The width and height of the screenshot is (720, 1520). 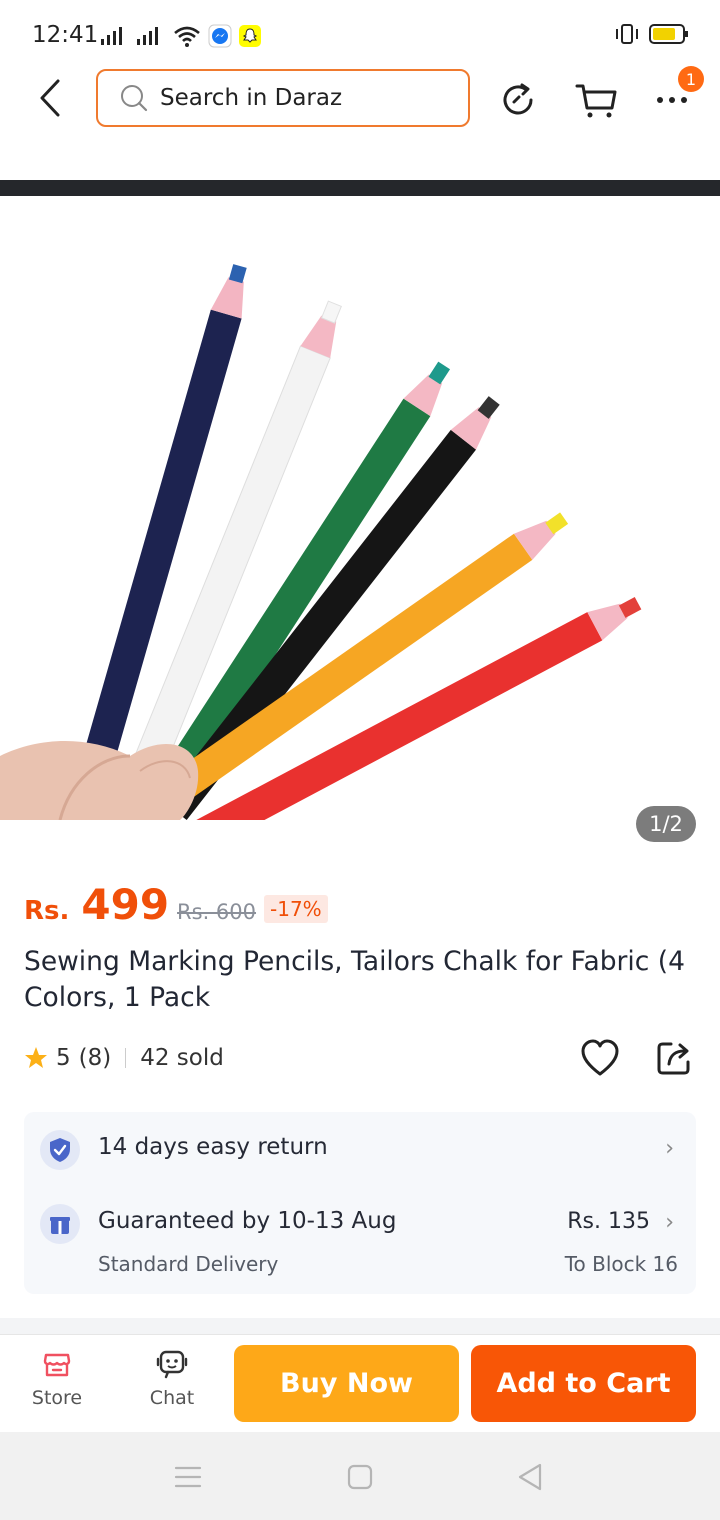 What do you see at coordinates (220, 36) in the screenshot?
I see `messenger-icon` at bounding box center [220, 36].